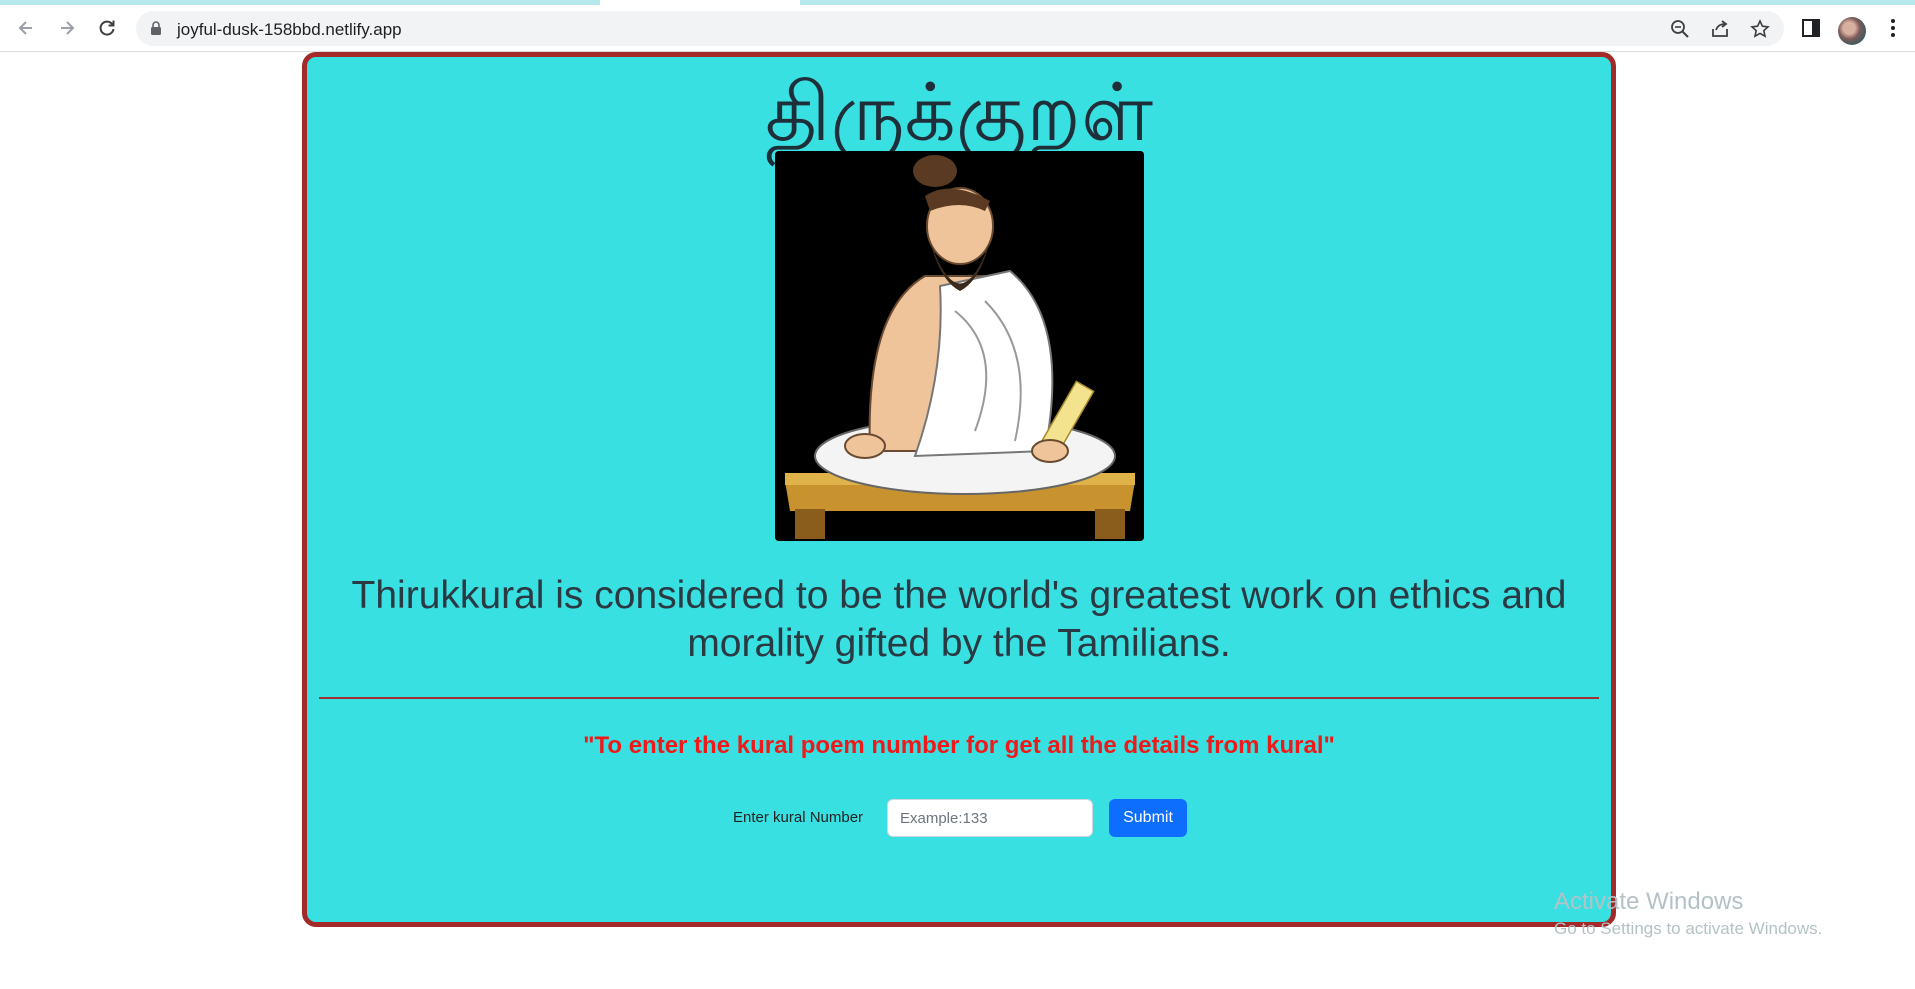  Describe the element at coordinates (1811, 28) in the screenshot. I see `side-panel-icon` at that location.